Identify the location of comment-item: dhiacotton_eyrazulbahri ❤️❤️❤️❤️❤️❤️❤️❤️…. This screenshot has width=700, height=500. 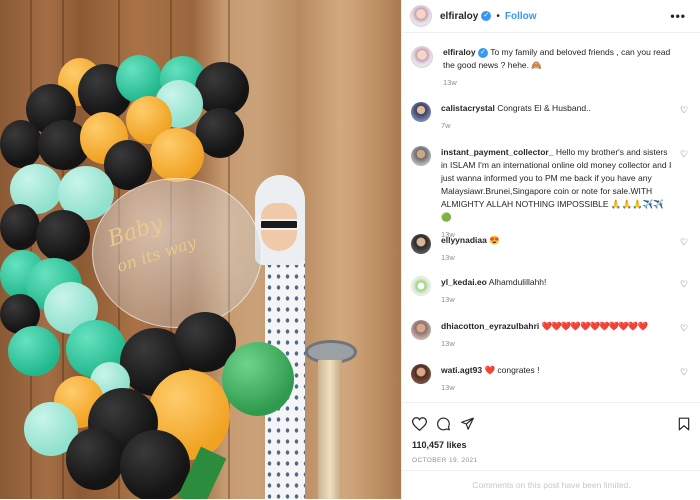
(553, 334).